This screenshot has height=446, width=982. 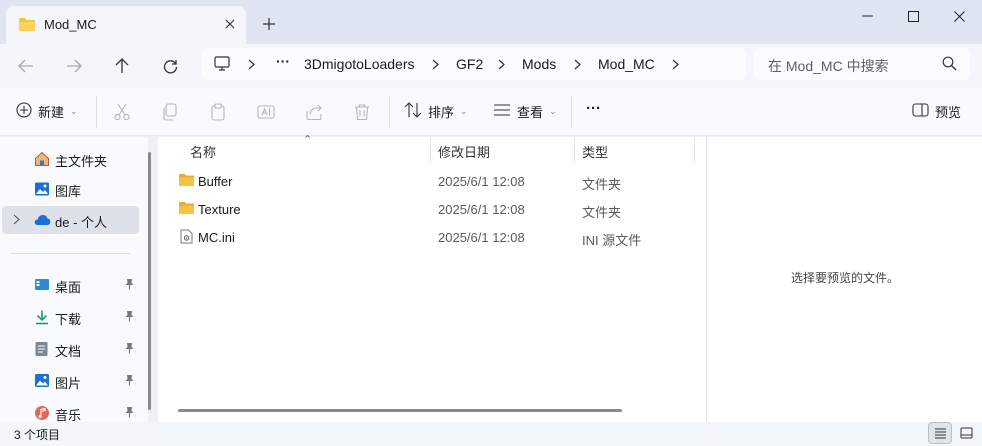 I want to click on details-view-button, so click(x=940, y=433).